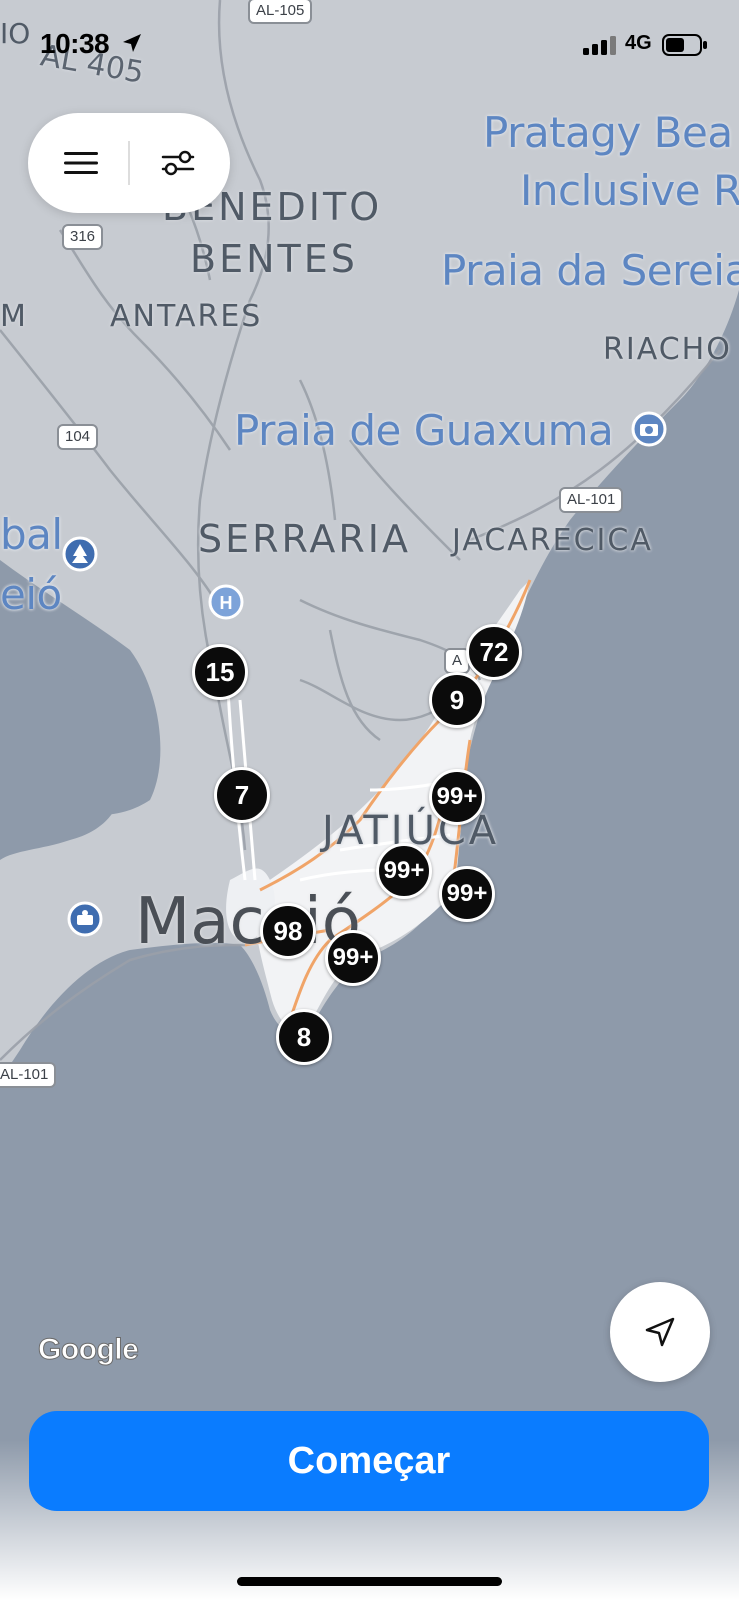  I want to click on navigation-arrow-icon, so click(660, 1332).